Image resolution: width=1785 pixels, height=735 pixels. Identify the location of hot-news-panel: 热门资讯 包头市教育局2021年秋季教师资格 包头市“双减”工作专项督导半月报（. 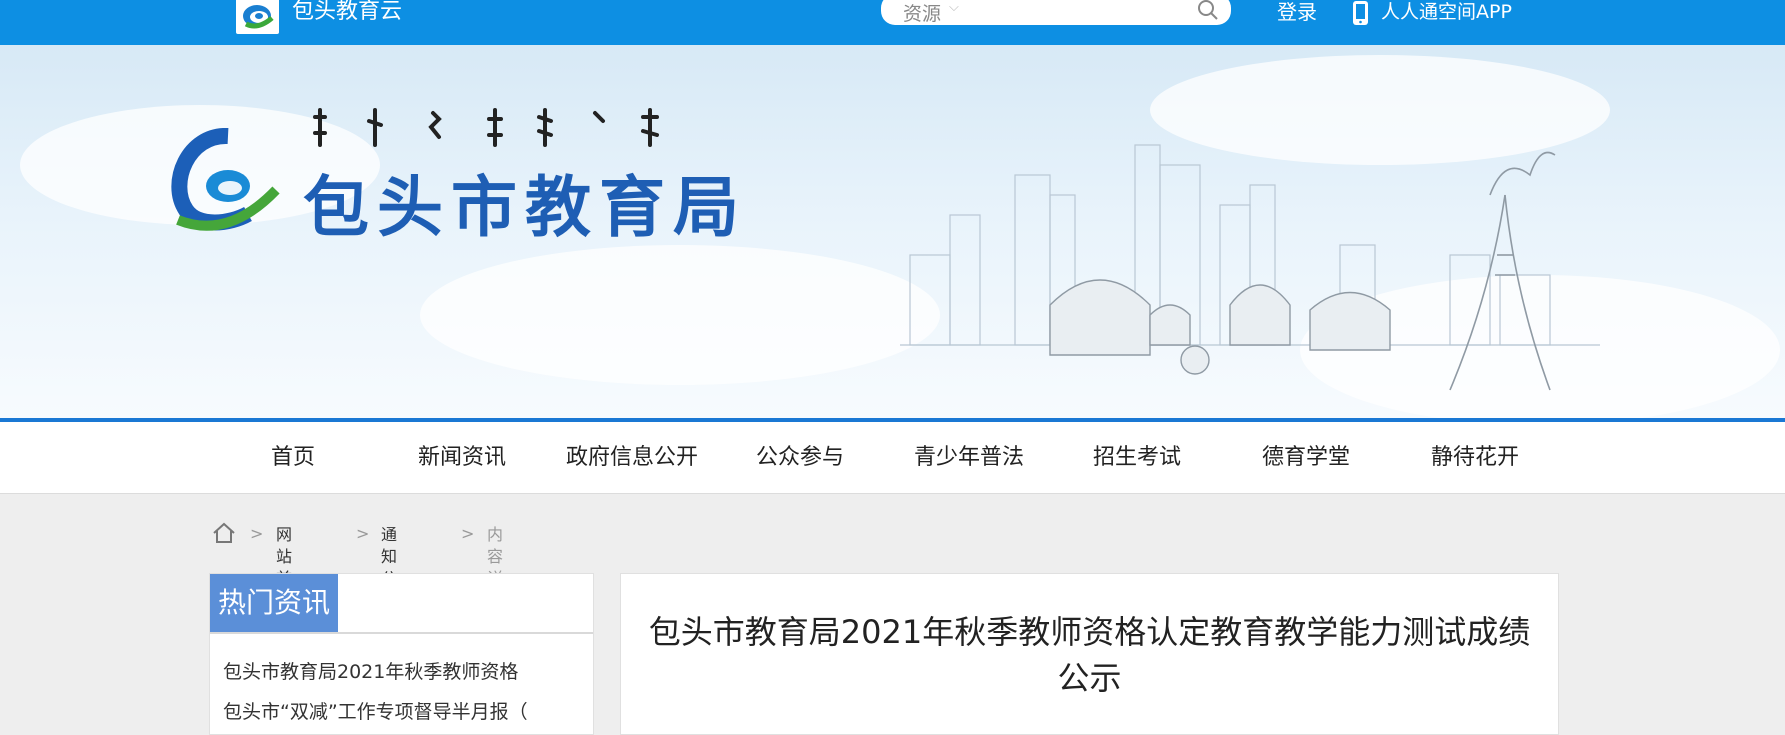
(401, 654).